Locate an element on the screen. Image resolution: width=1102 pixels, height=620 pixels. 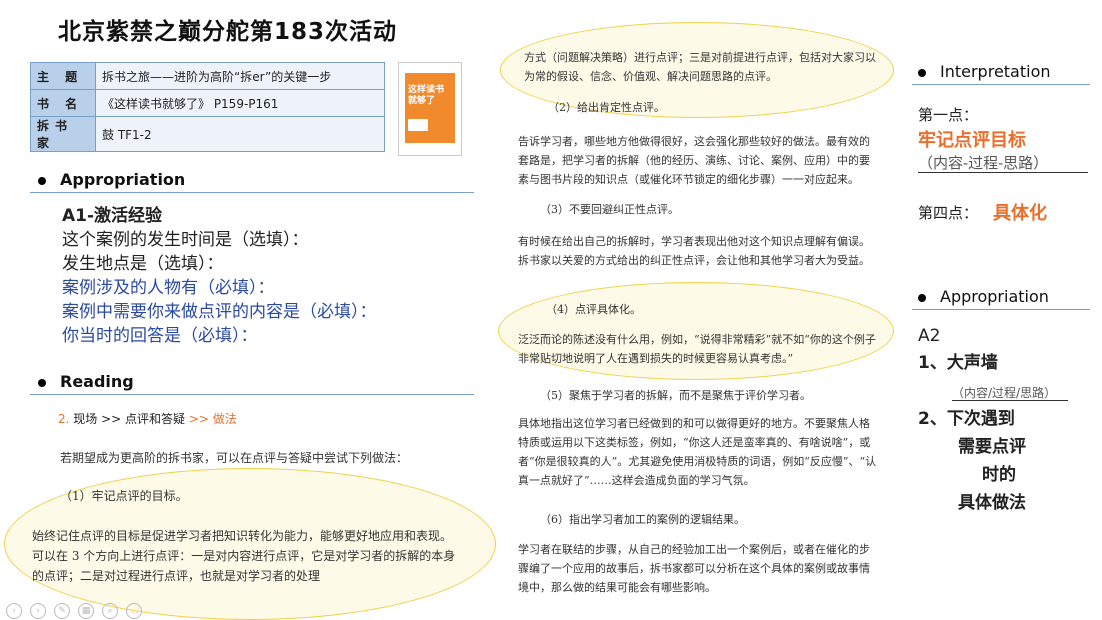
a2-item2-line3: 时的 is located at coordinates (999, 475).